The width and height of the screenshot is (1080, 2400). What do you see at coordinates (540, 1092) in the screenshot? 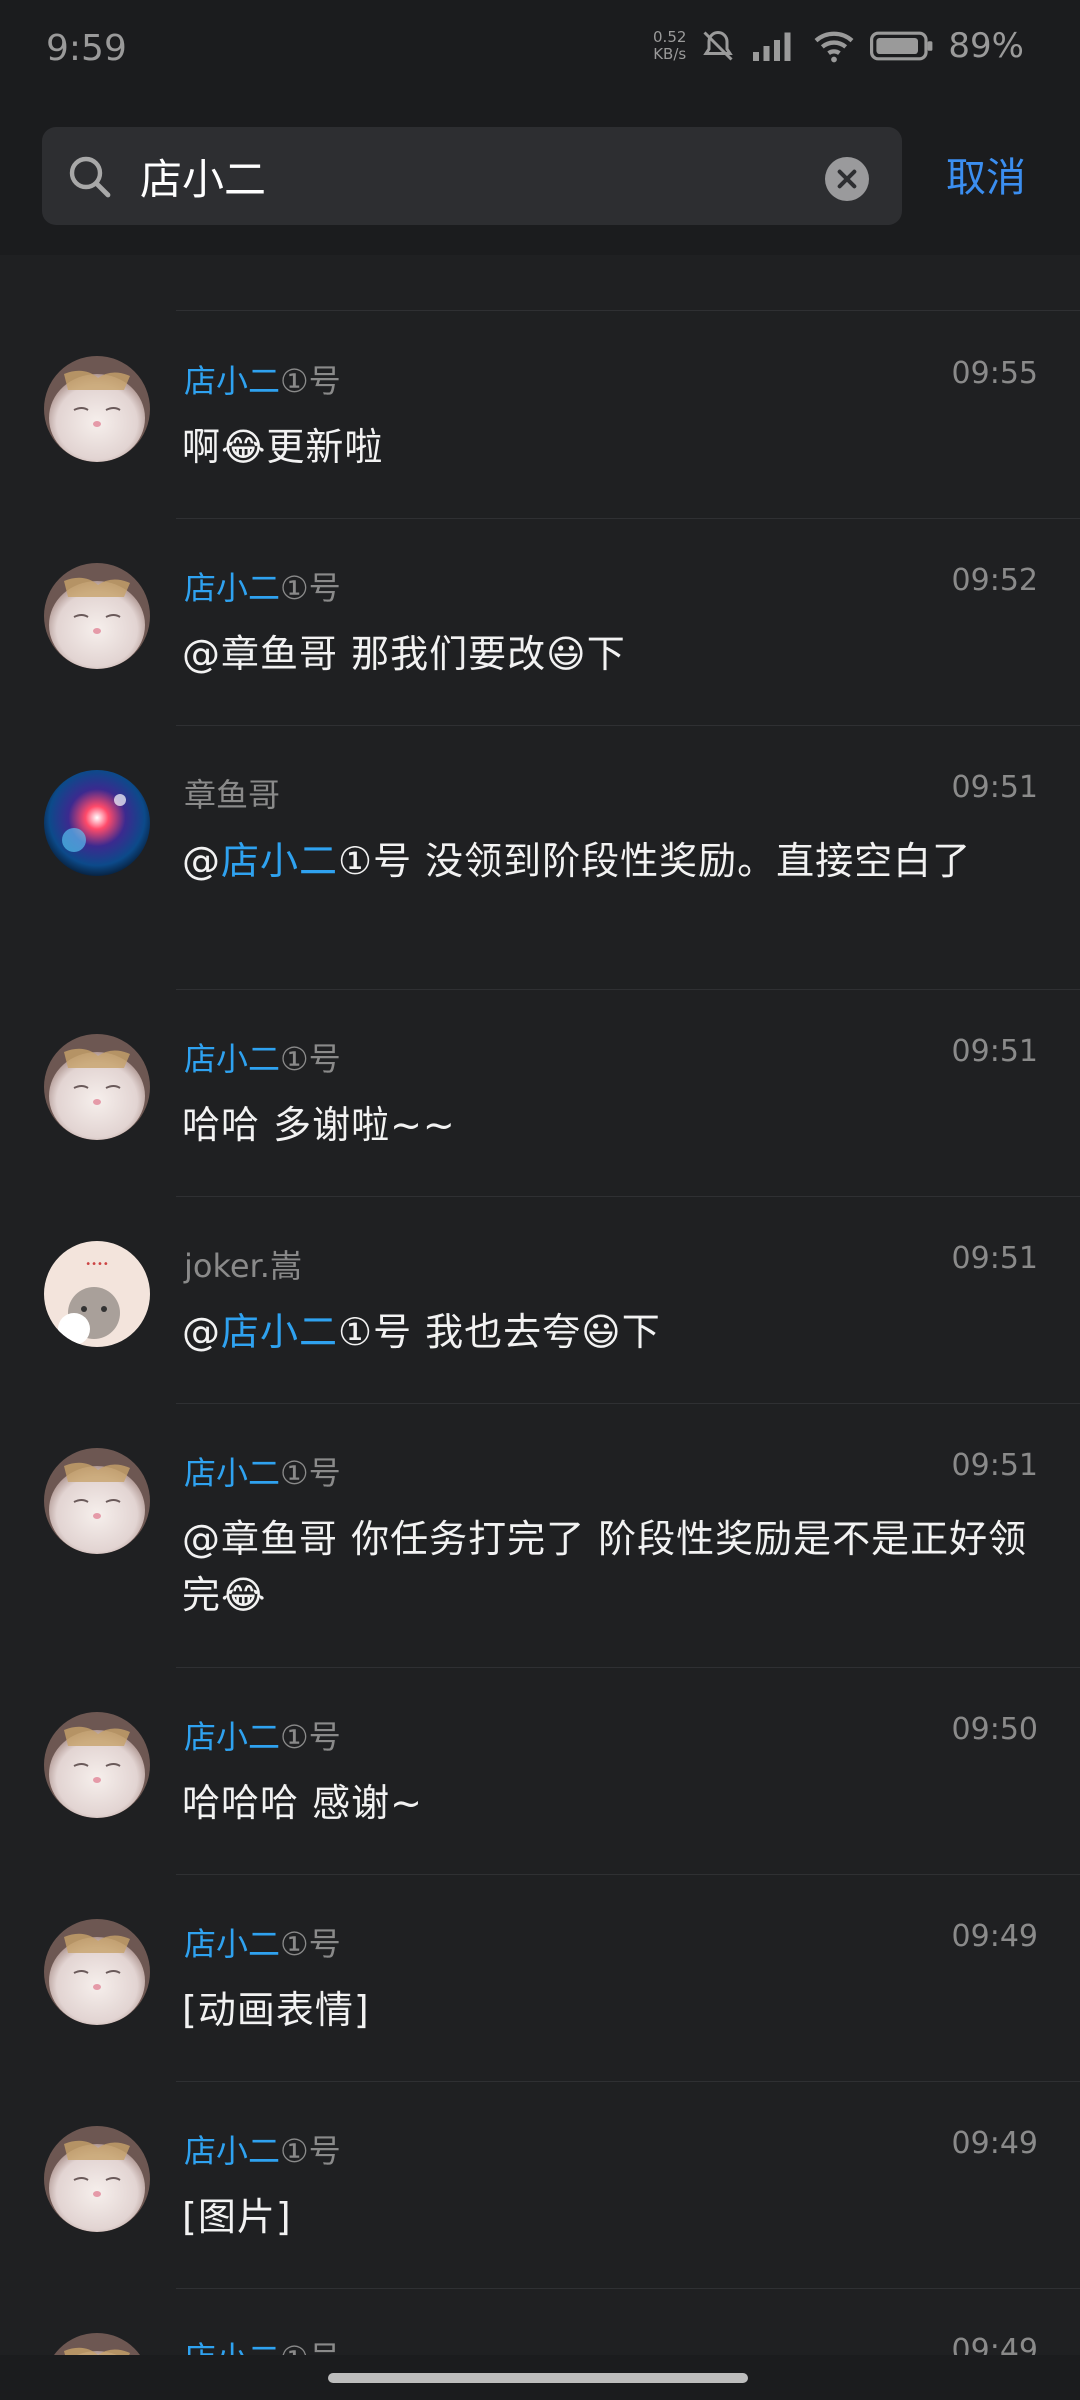
I see `list-item: 店小二①号 09:51 哈哈 多谢啦~~` at bounding box center [540, 1092].